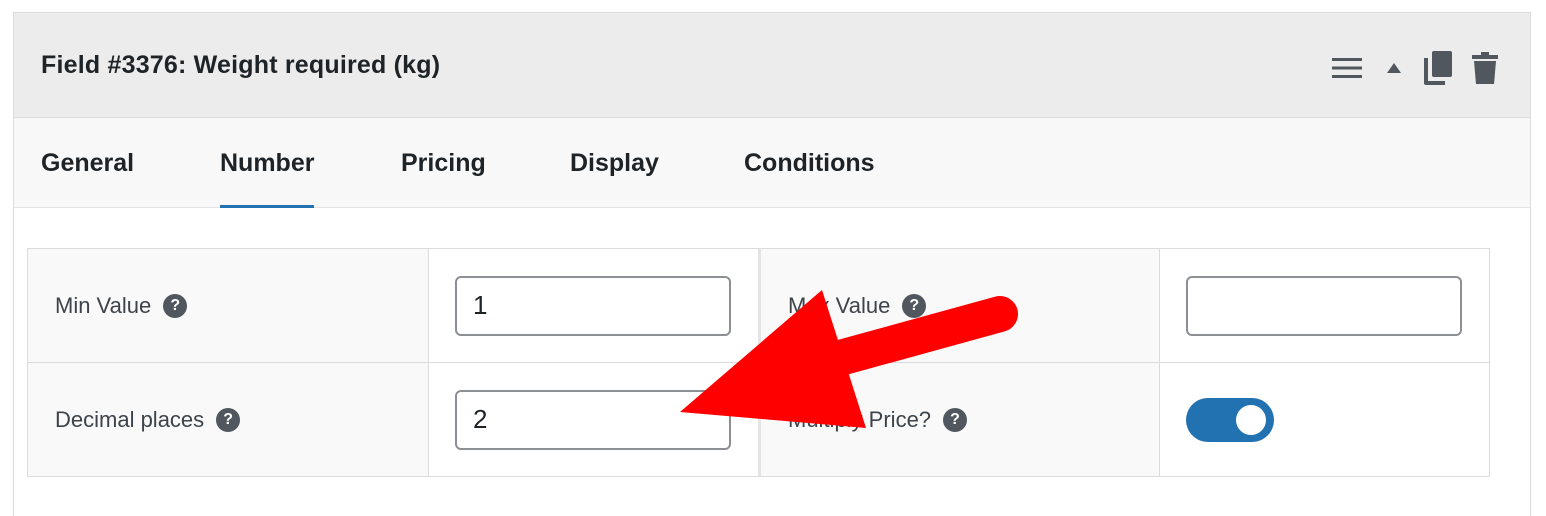 The image size is (1546, 516). I want to click on max-value-input-cell, so click(1325, 305).